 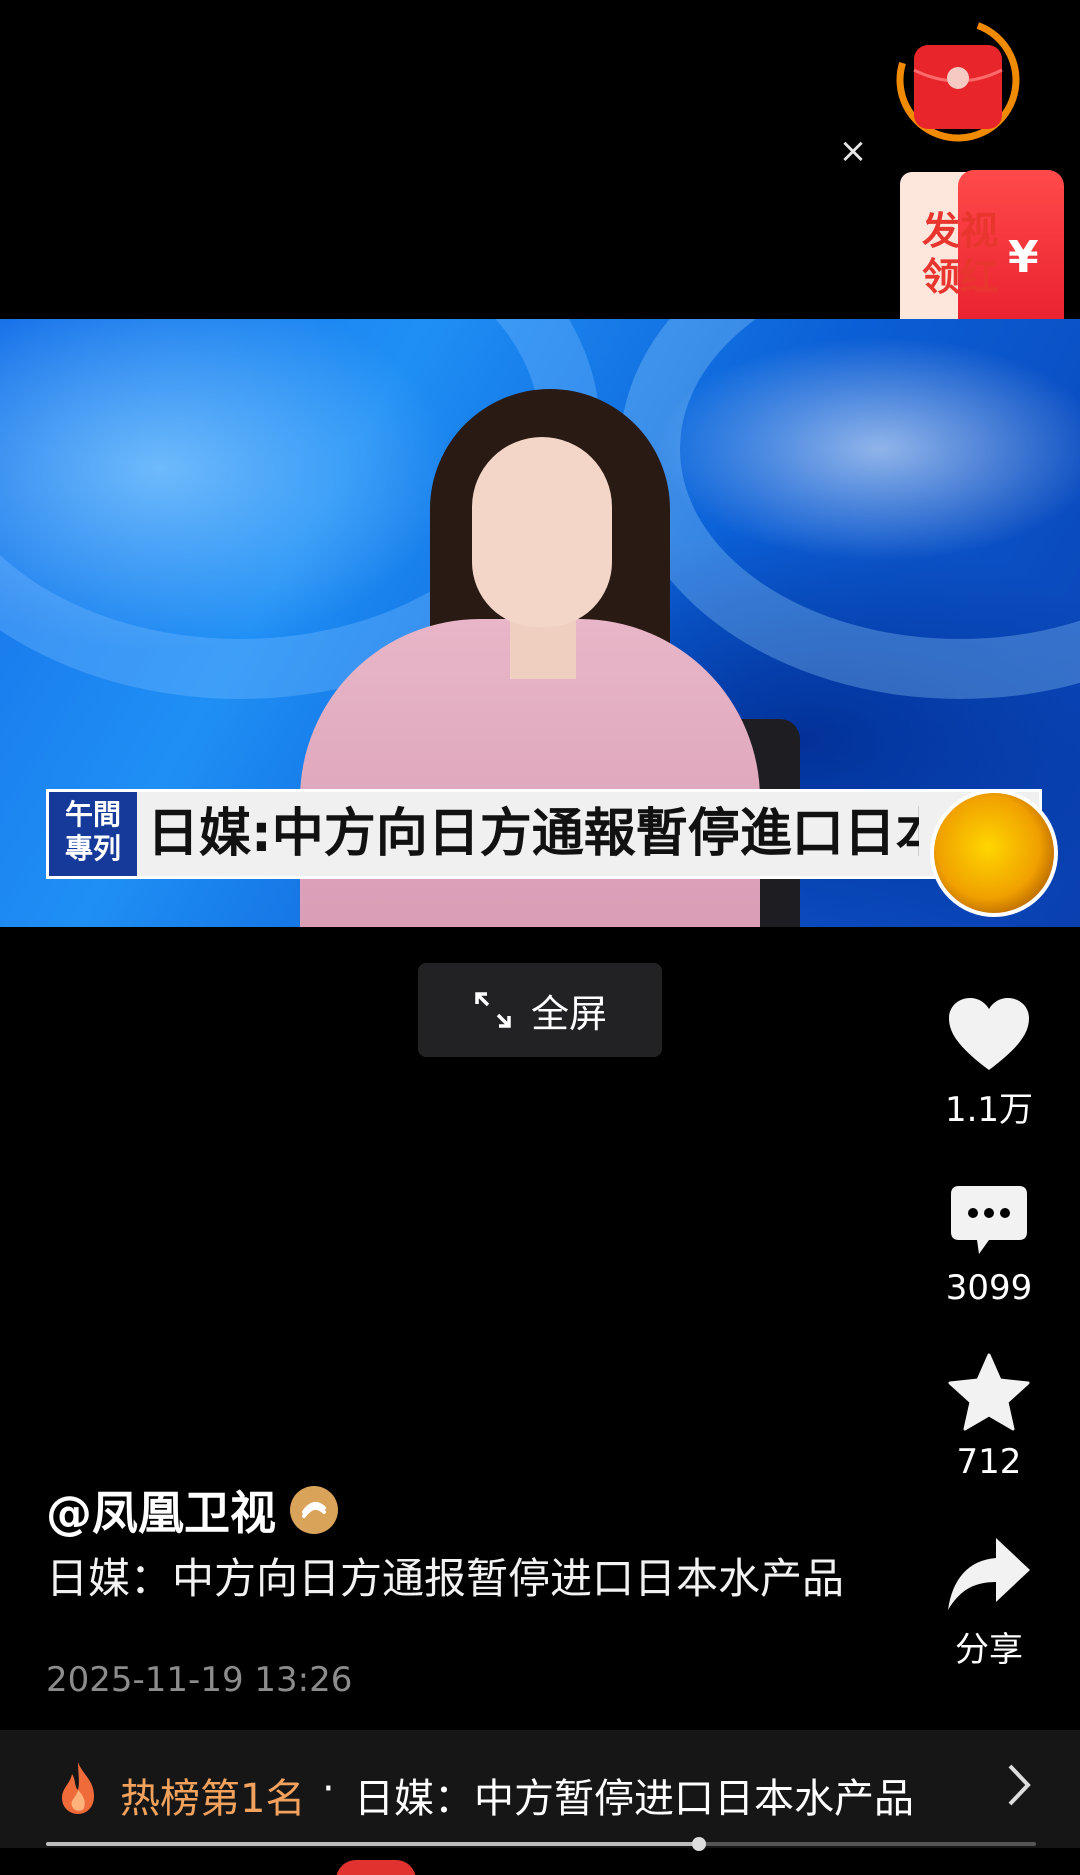 I want to click on chevron-right-icon, so click(x=1019, y=1785).